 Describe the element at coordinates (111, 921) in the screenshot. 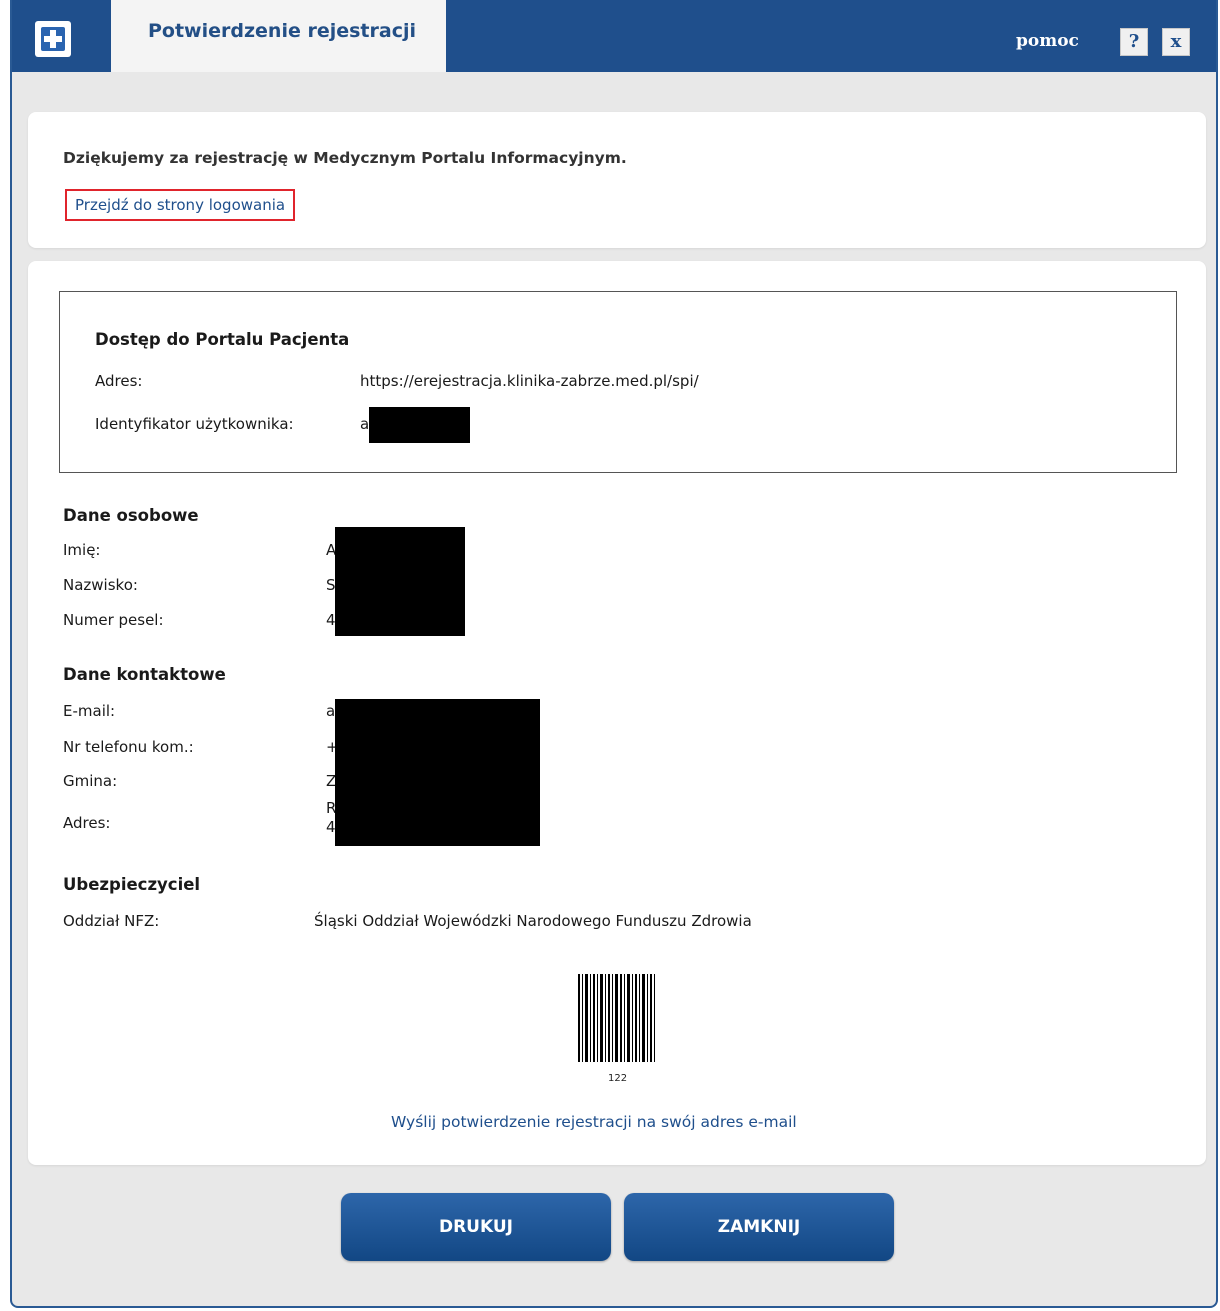

I see `nfz-branch-label: Oddział NFZ:` at that location.